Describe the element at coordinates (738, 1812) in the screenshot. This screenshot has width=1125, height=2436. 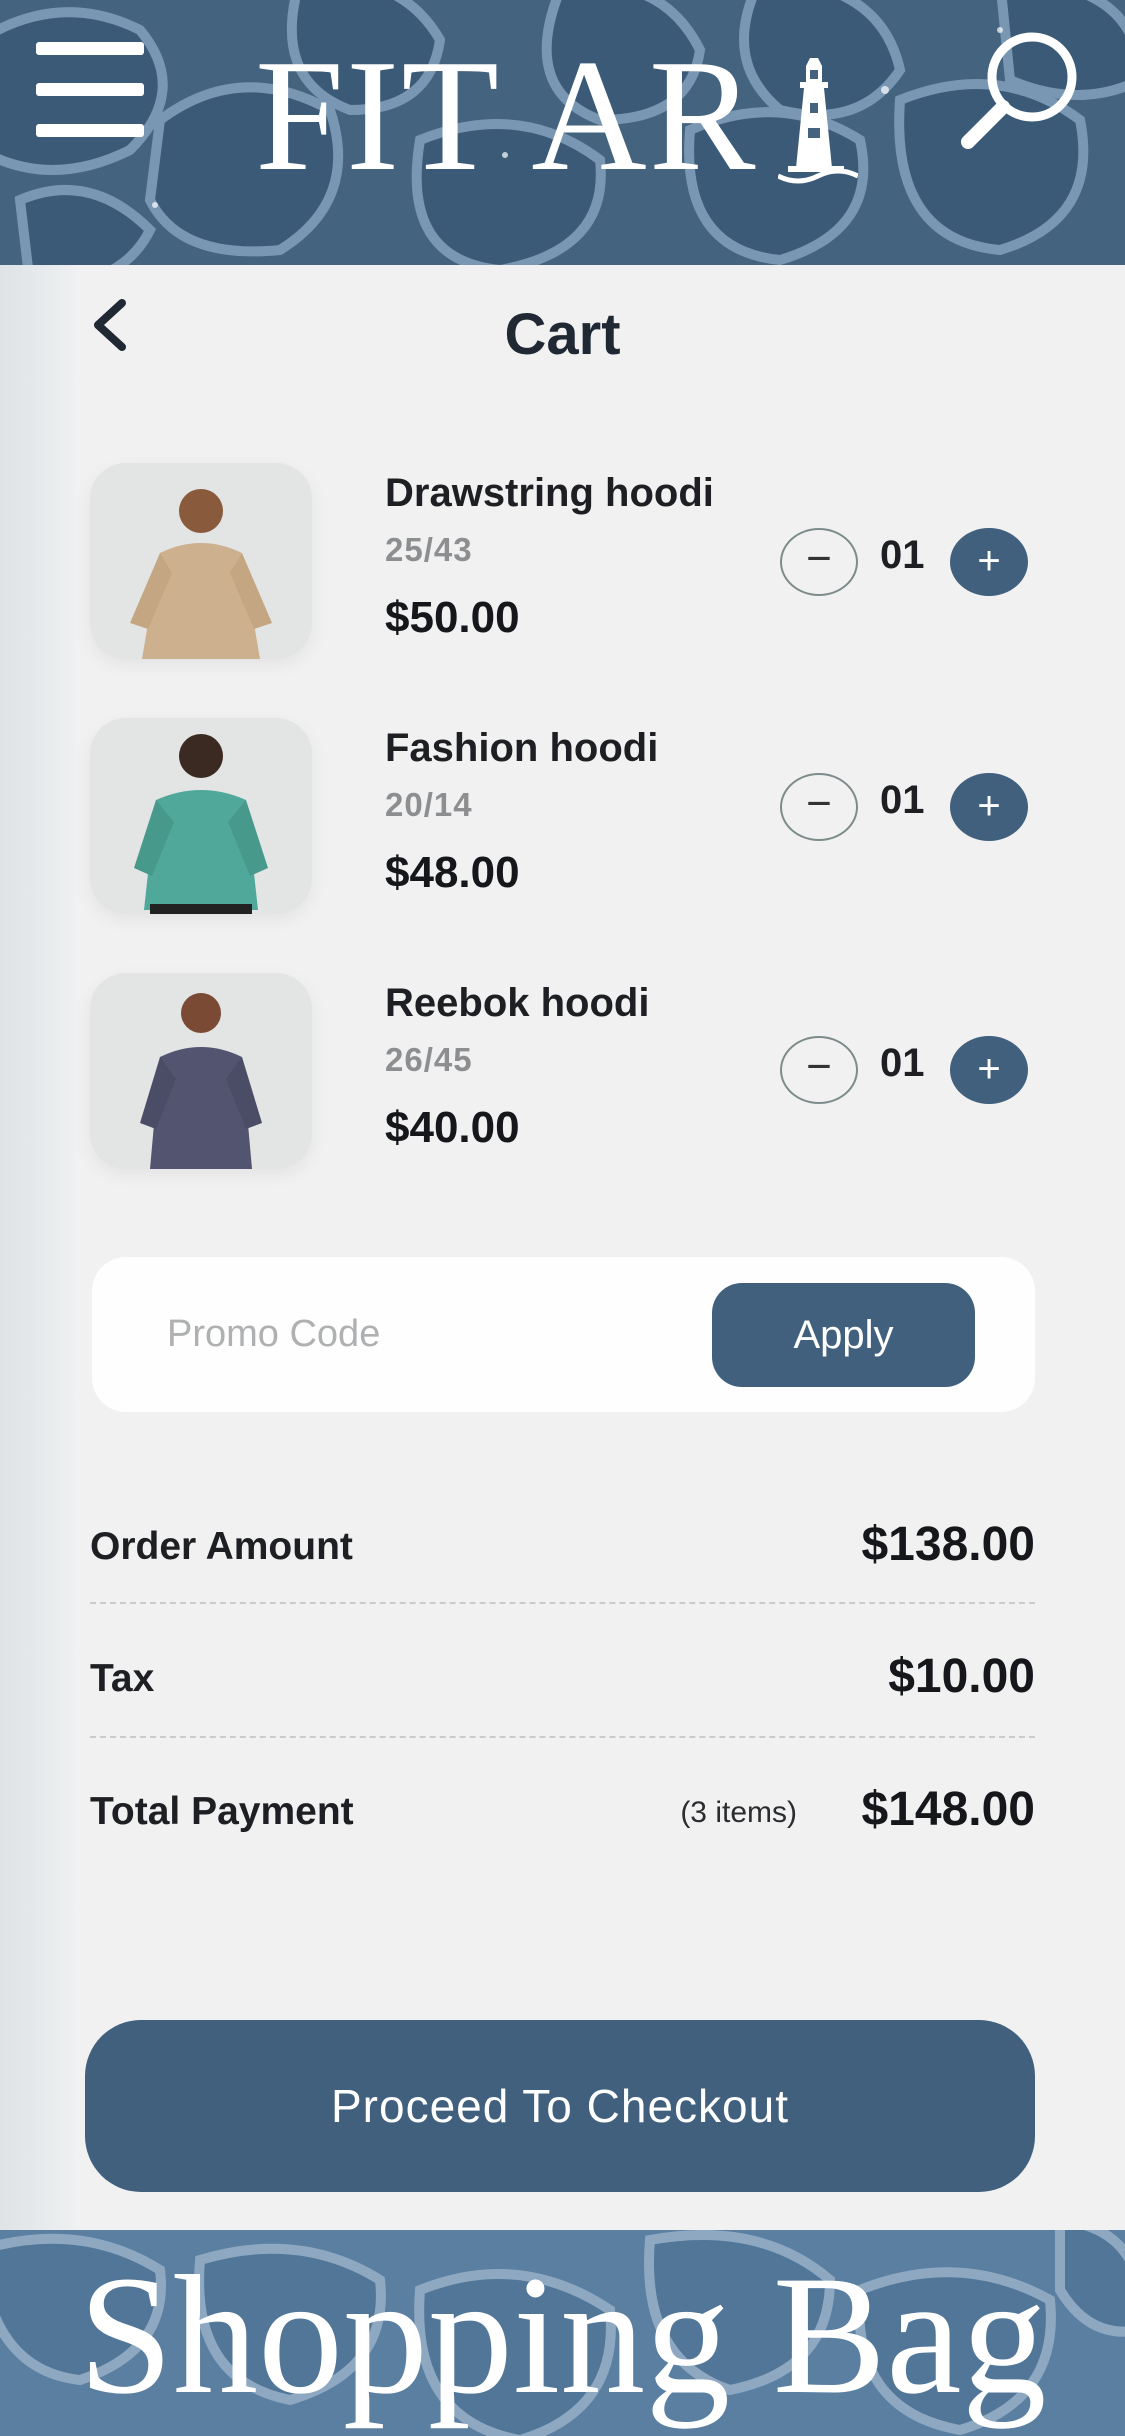
I see `item-count: (3 items)` at that location.